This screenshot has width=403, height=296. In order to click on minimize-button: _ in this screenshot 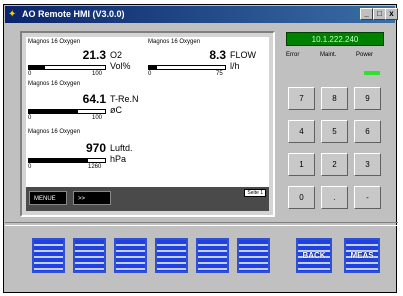, I will do `click(366, 14)`.